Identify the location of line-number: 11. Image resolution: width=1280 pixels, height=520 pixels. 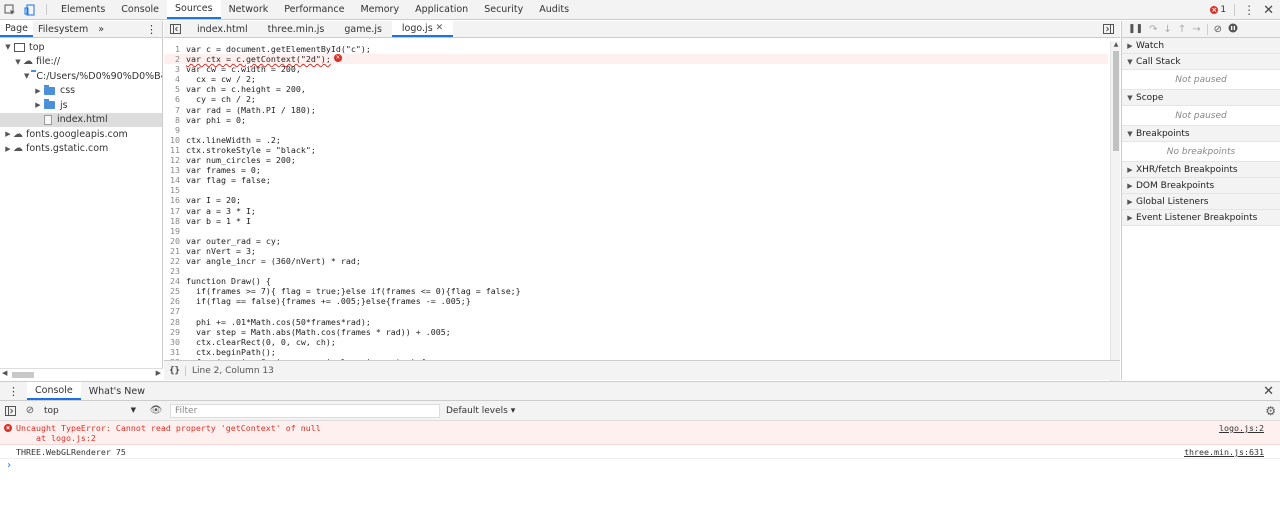
(174, 150).